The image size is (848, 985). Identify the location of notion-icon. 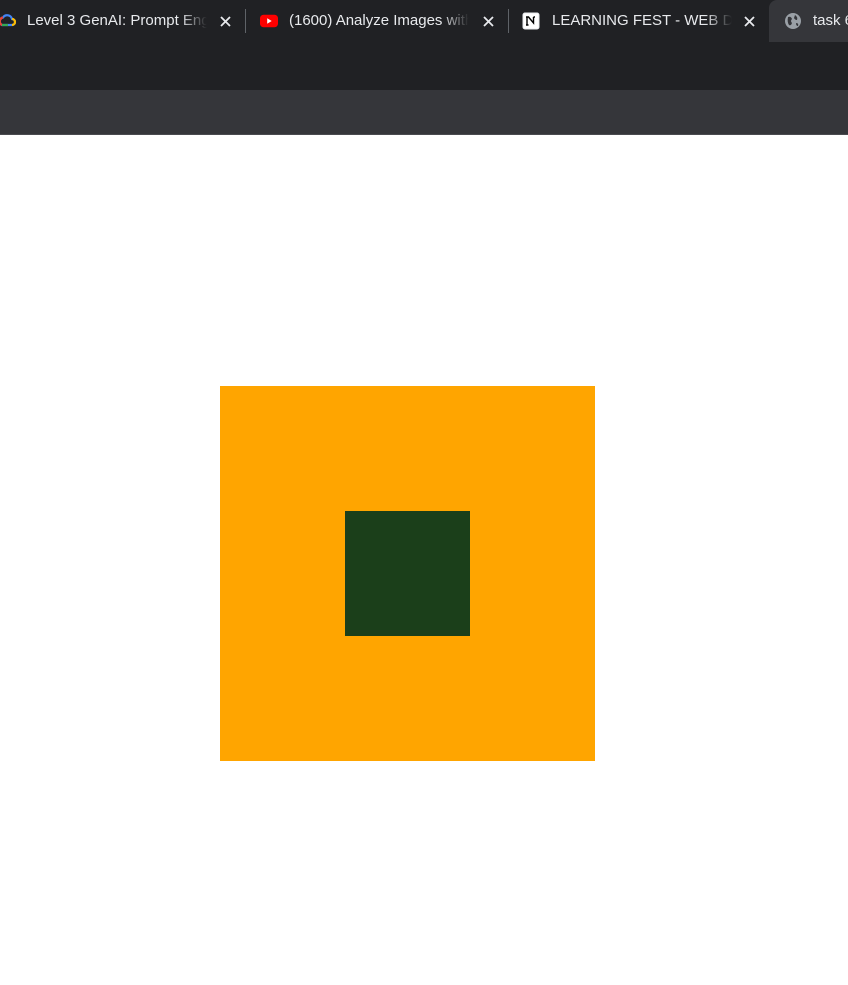
(531, 21).